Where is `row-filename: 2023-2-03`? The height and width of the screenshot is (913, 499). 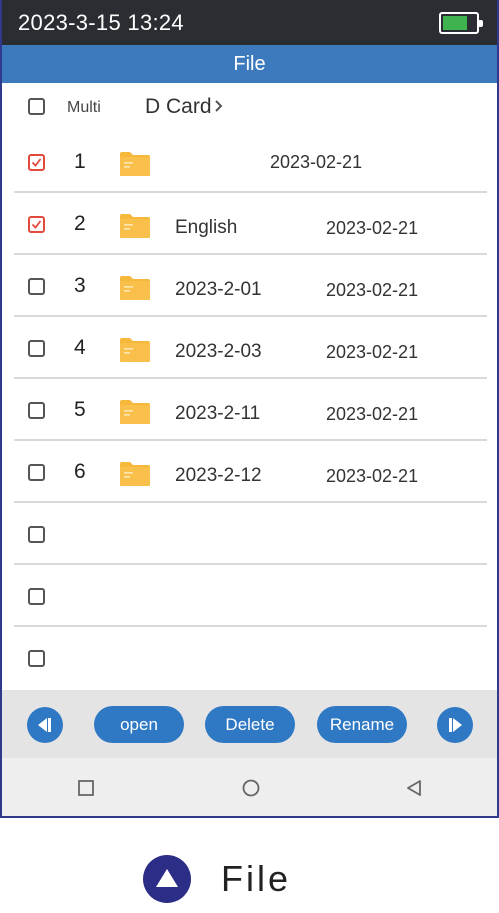 row-filename: 2023-2-03 is located at coordinates (218, 351).